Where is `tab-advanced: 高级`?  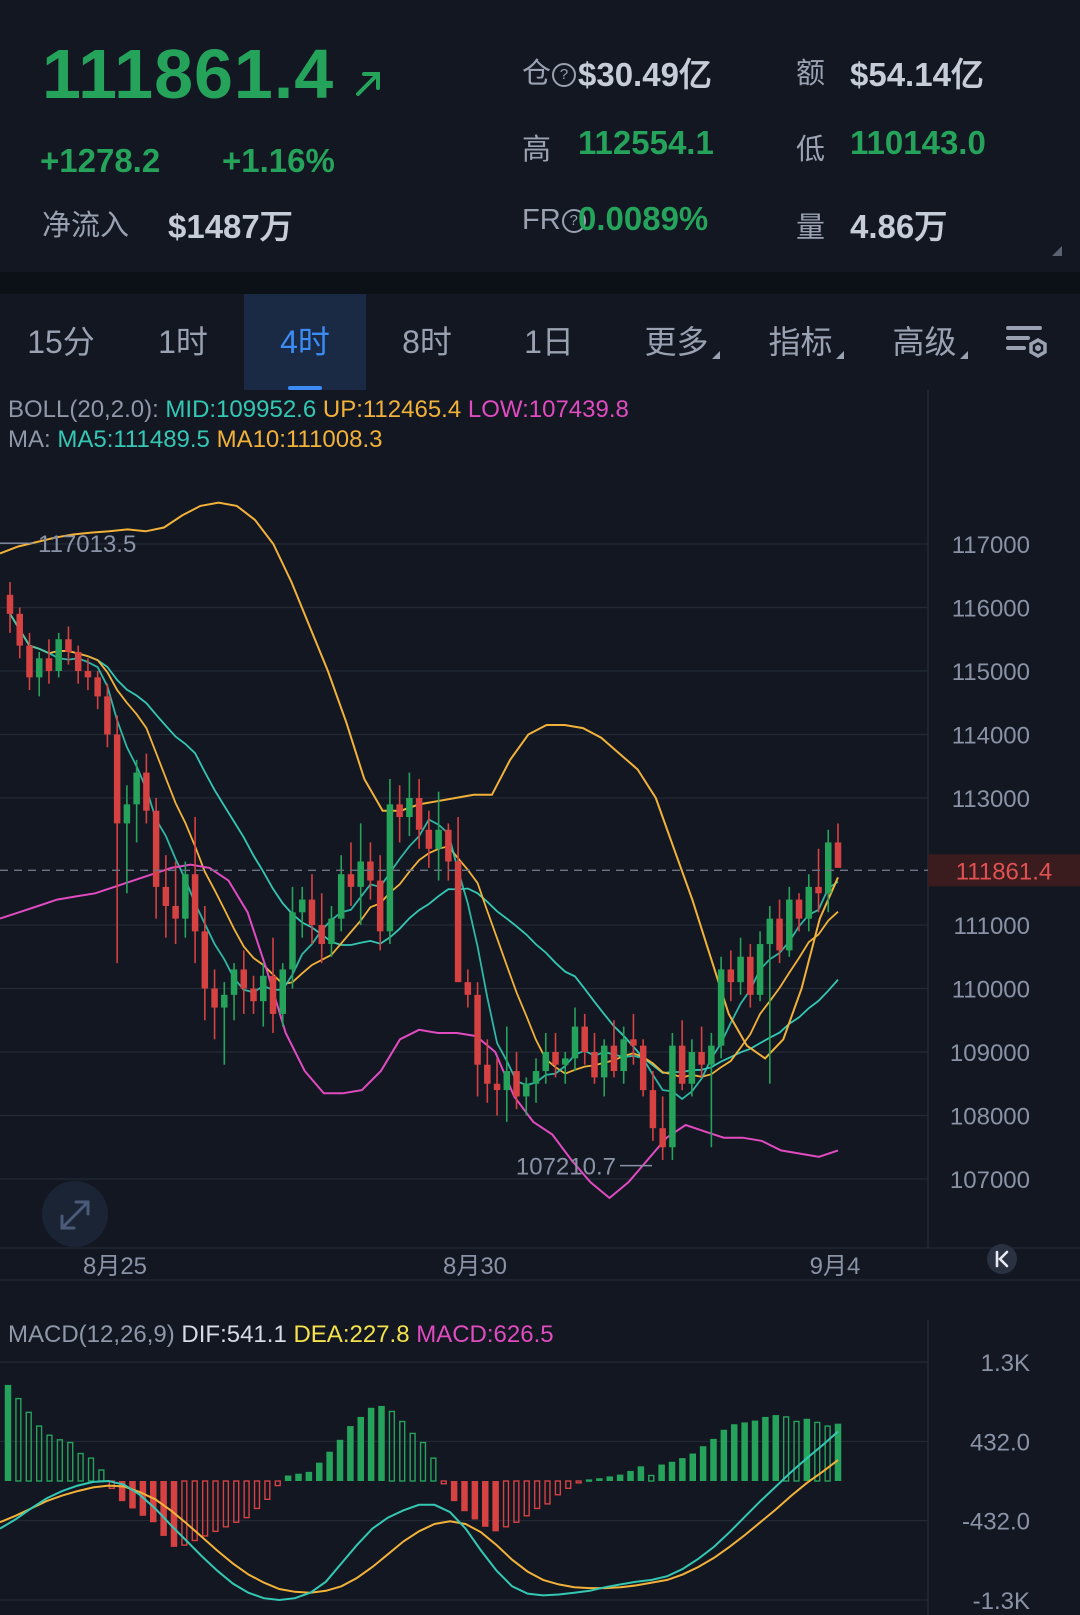 tab-advanced: 高级 is located at coordinates (930, 342).